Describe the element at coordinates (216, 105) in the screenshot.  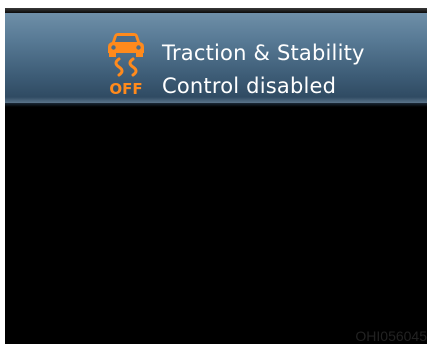
I see `banner-divider` at that location.